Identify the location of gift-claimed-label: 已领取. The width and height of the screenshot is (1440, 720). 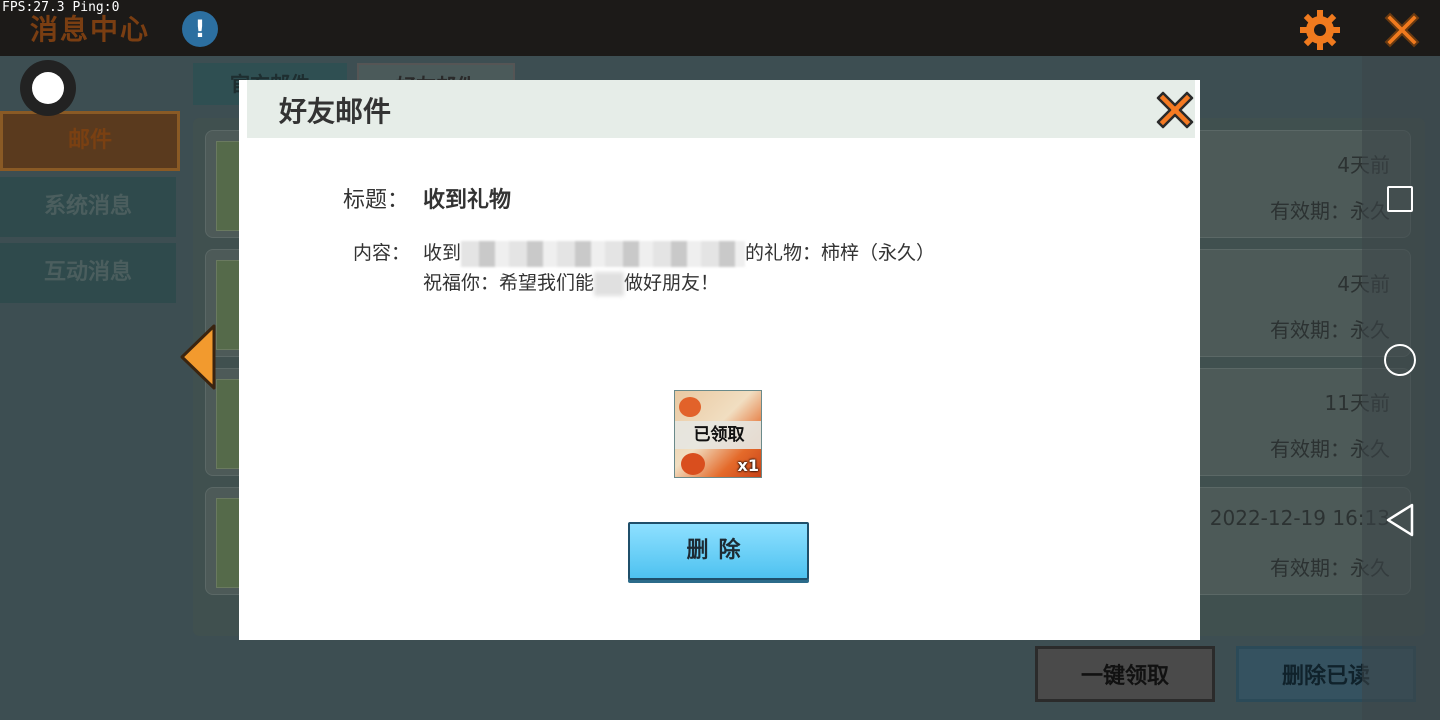
(718, 435).